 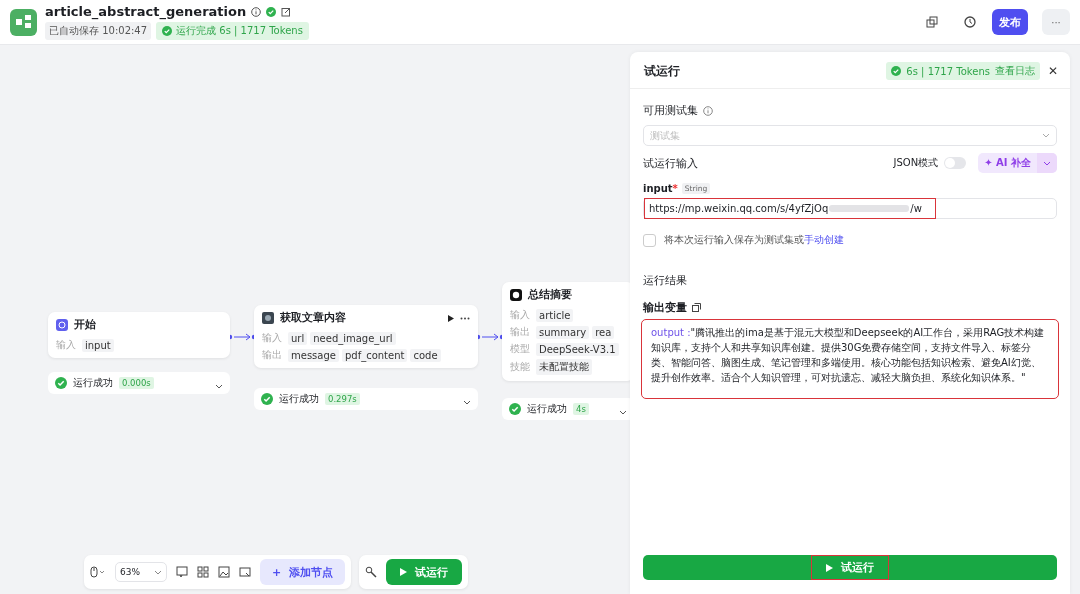 I want to click on workflow-node: 开始 输入 input, so click(x=139, y=335).